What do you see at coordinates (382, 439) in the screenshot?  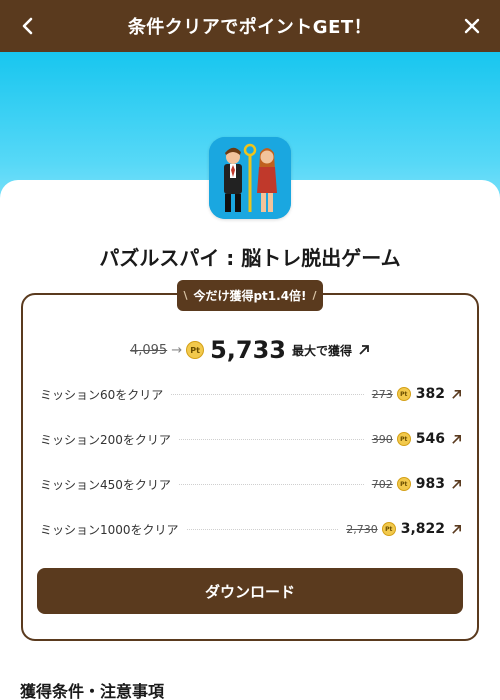 I see `mission-old-points: 390` at bounding box center [382, 439].